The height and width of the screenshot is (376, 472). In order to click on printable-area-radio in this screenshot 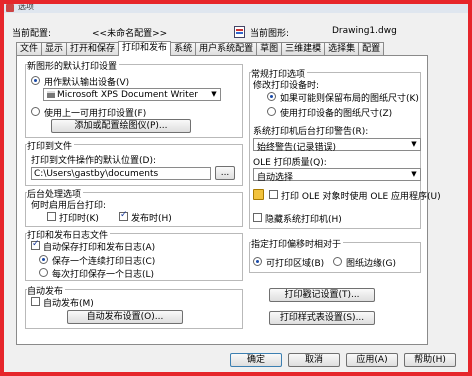, I will do `click(257, 261)`.